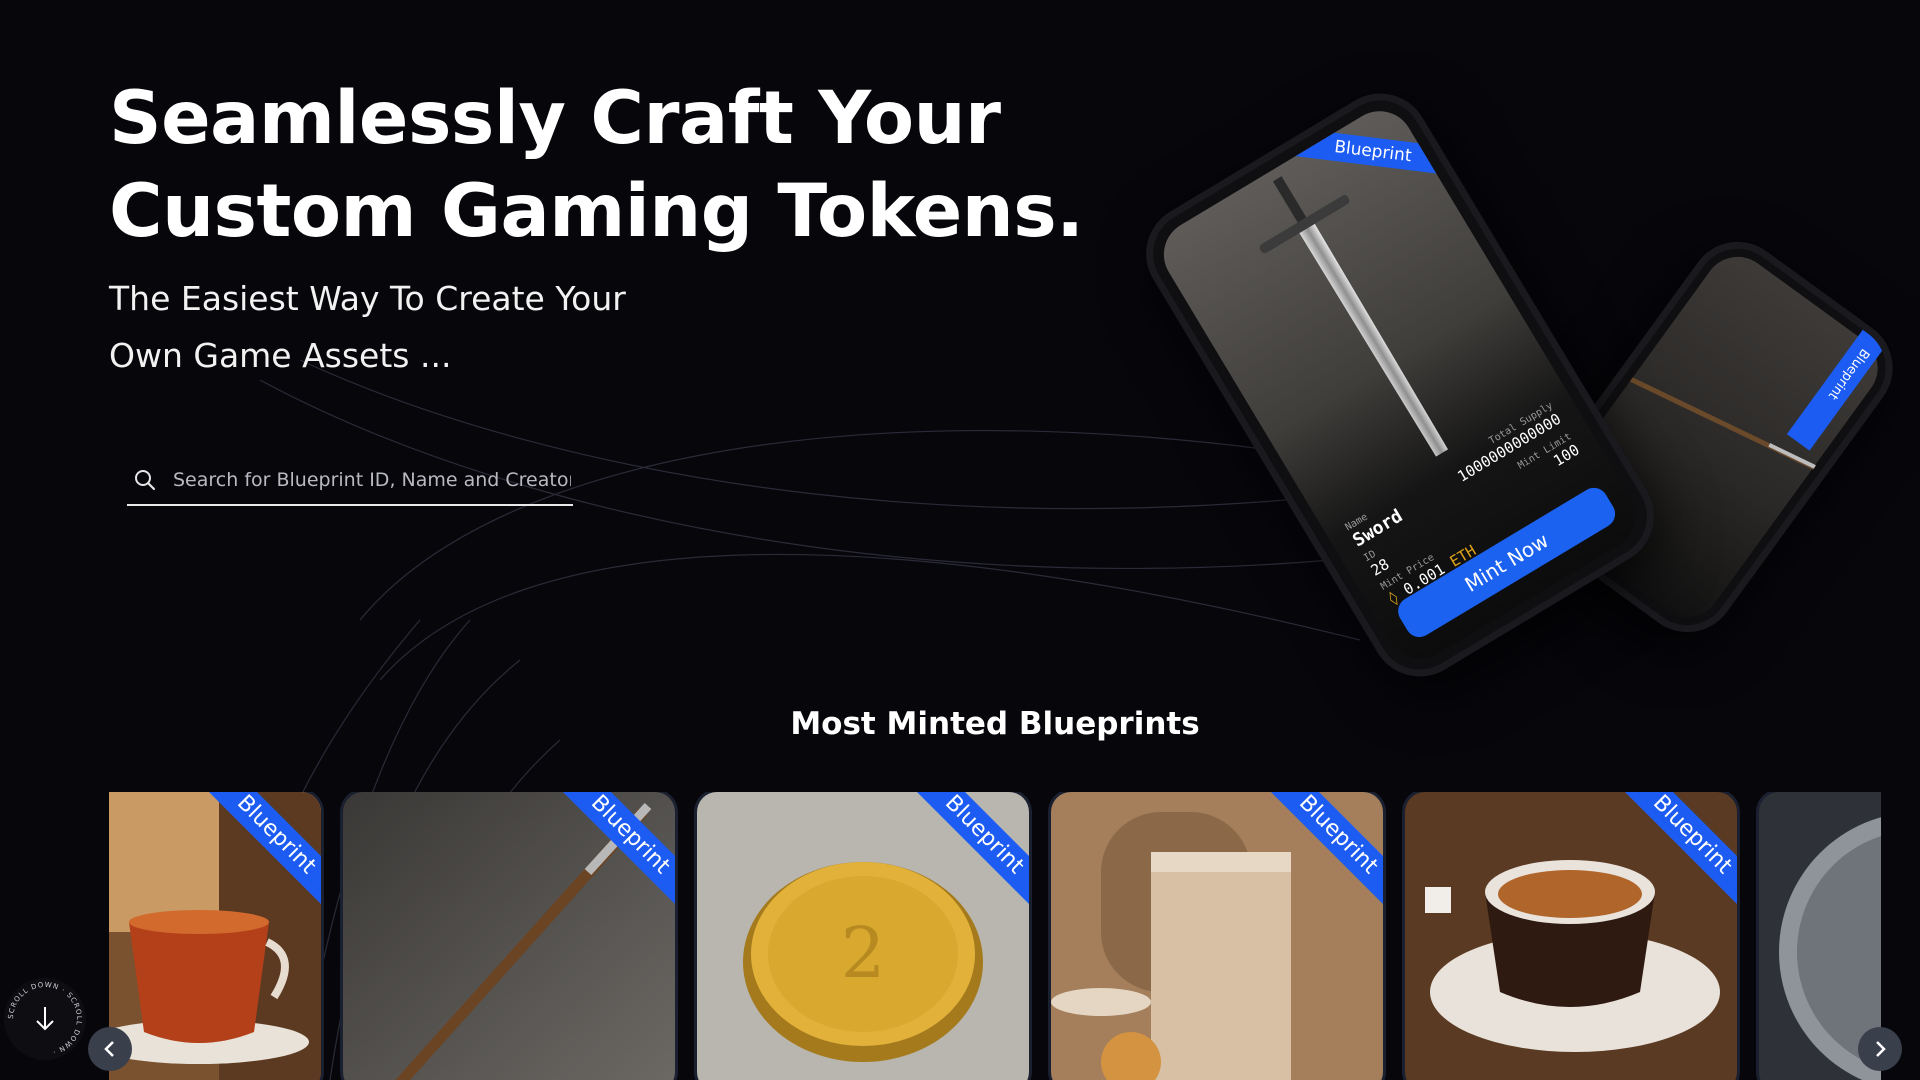 Image resolution: width=1920 pixels, height=1080 pixels. I want to click on hero-title-line-1: Seamlessly Craft Your, so click(555, 118).